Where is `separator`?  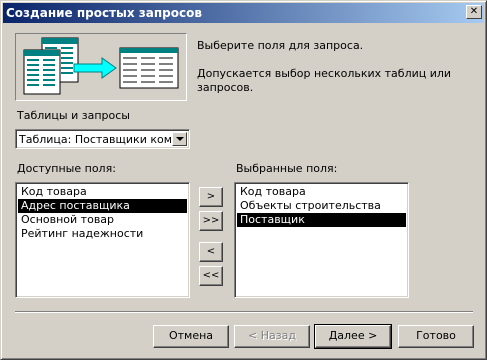 separator is located at coordinates (244, 312).